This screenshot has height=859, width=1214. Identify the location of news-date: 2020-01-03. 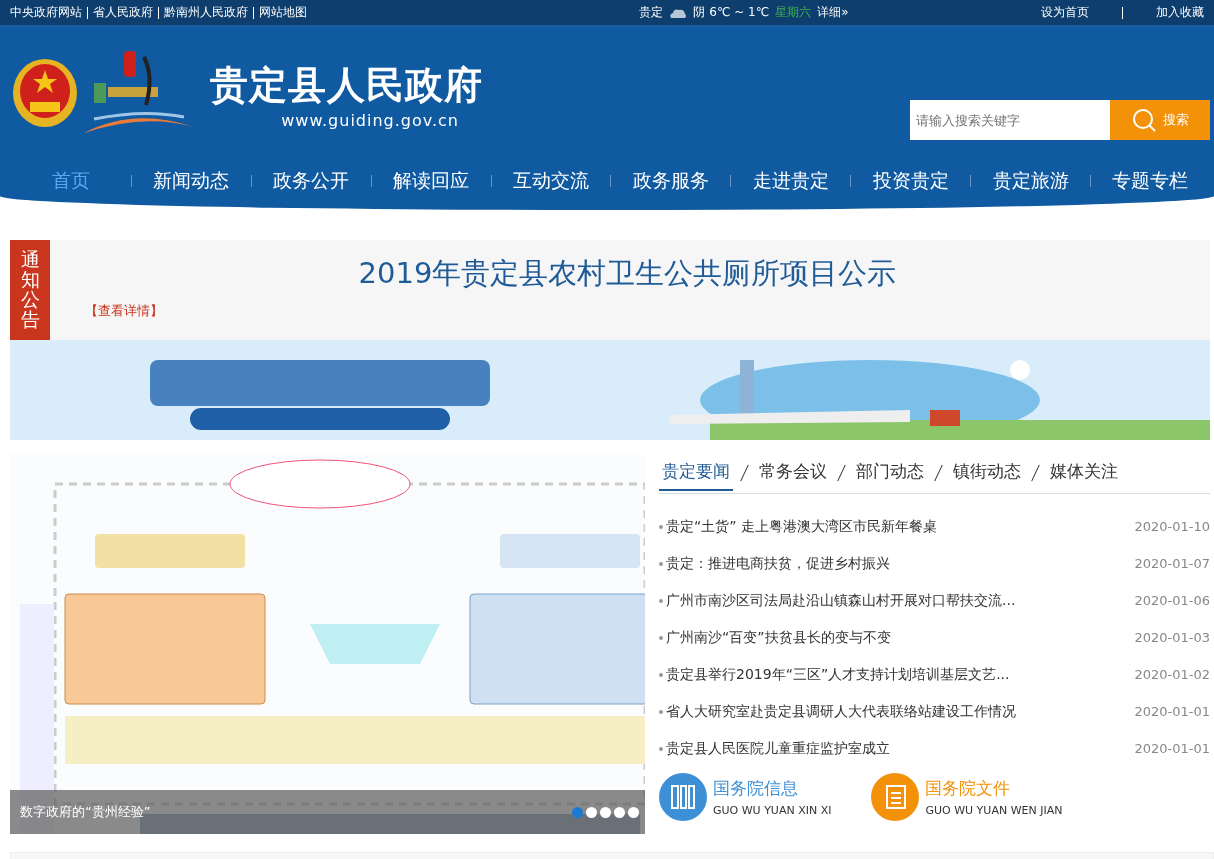
(1172, 637).